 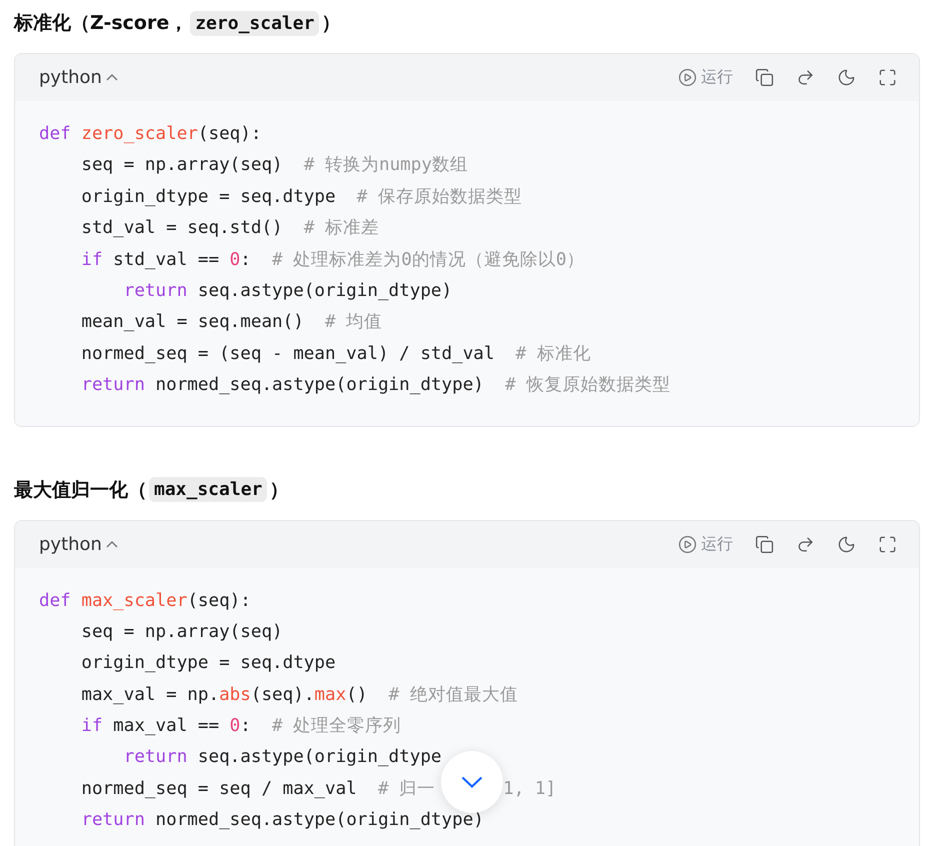 I want to click on code-line: return normed_seq.astype(origin_dtype) # 恢复原始数据类型, so click(x=375, y=386).